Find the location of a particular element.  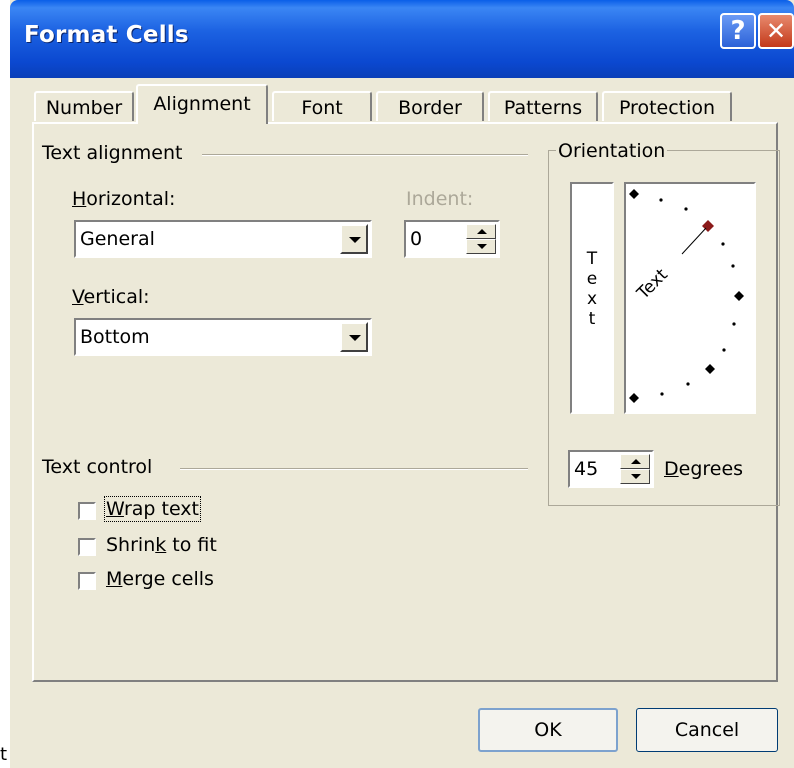

help-icon: ? is located at coordinates (738, 31).